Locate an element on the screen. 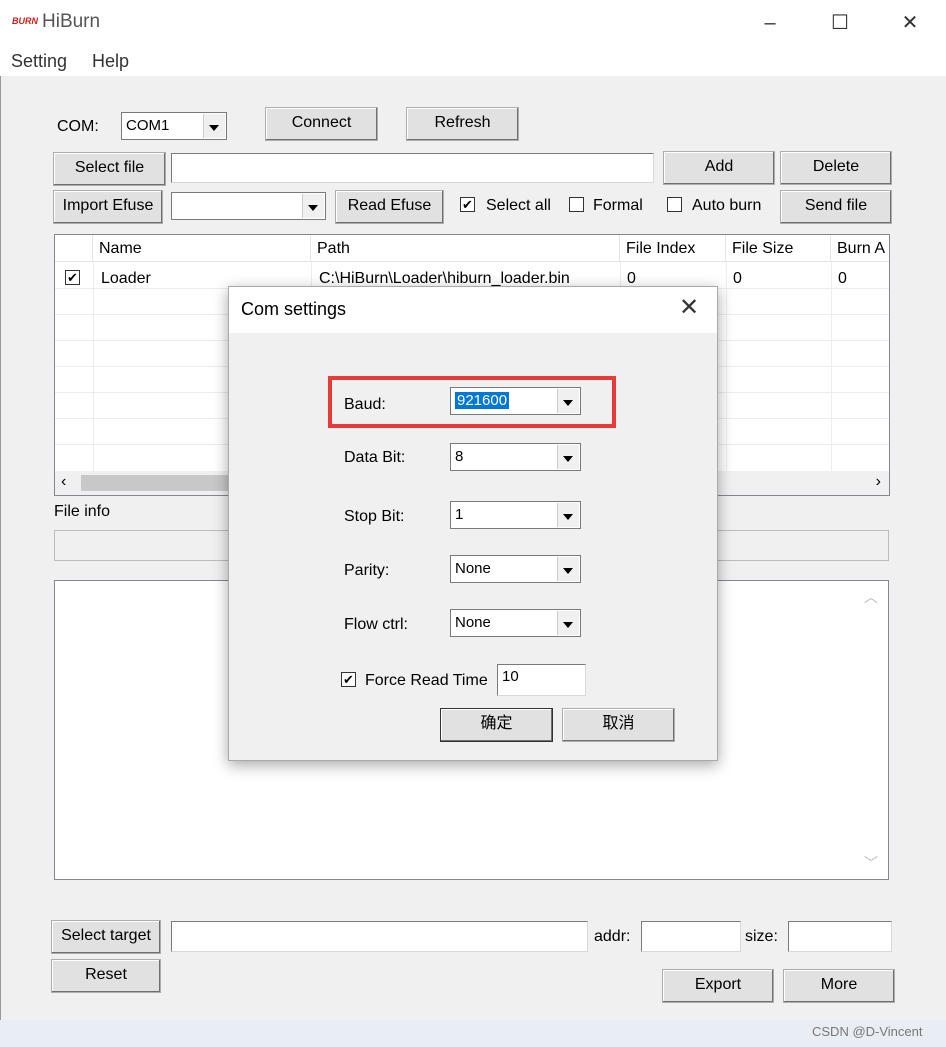 The image size is (946, 1047). delete-button: Delete is located at coordinates (836, 168).